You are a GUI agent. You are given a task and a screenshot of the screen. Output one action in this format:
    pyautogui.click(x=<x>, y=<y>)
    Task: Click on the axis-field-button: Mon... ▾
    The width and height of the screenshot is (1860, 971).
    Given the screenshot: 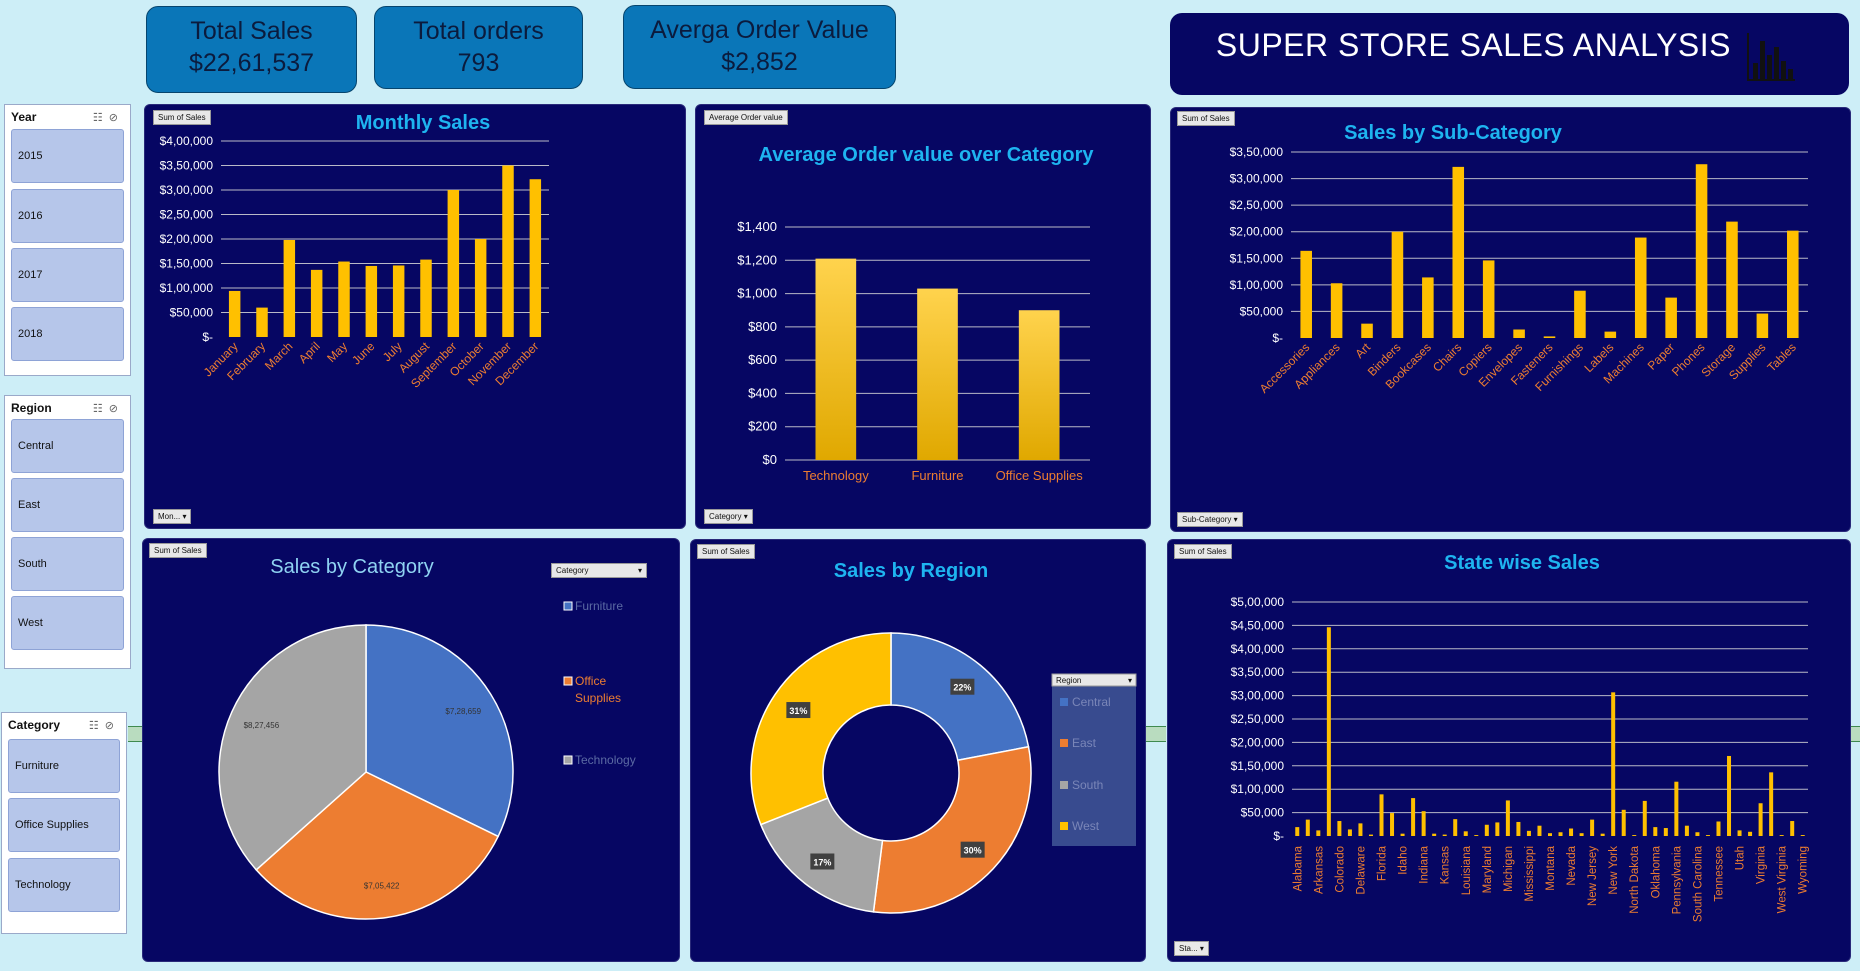 What is the action you would take?
    pyautogui.click(x=172, y=516)
    